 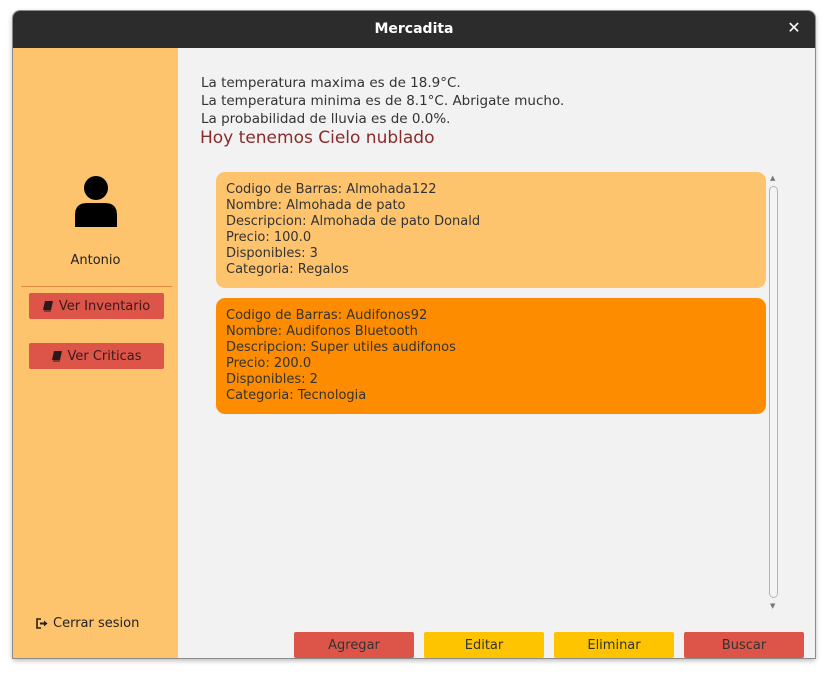 I want to click on ver-criticas-label: Ver Criticas, so click(x=104, y=356).